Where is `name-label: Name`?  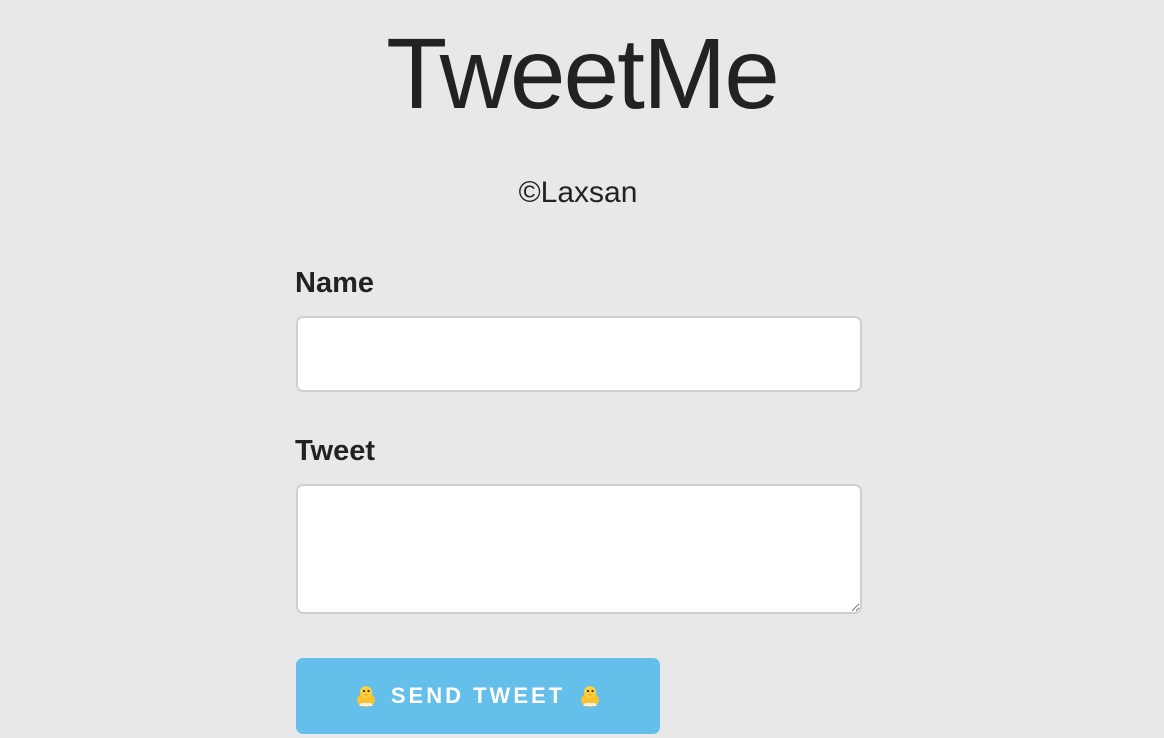 name-label: Name is located at coordinates (334, 283).